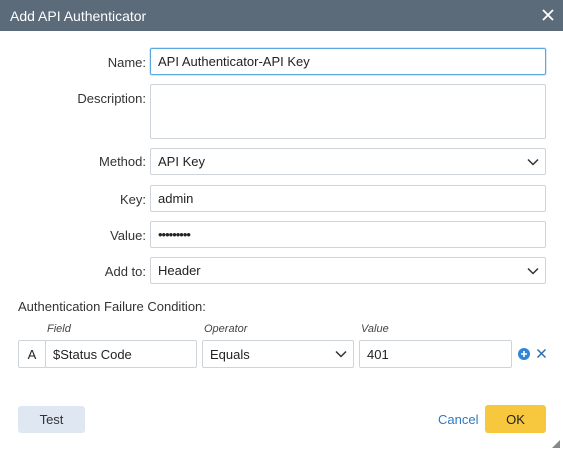  I want to click on condition-field-value: $Status Code, so click(92, 354).